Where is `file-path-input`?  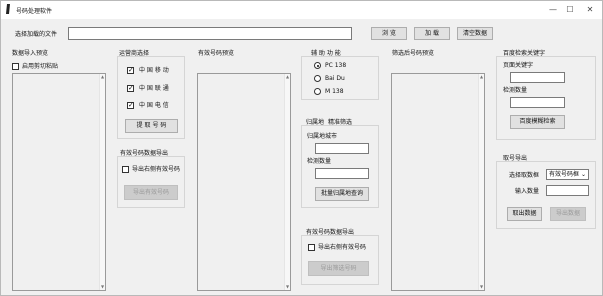
file-path-input is located at coordinates (210, 33).